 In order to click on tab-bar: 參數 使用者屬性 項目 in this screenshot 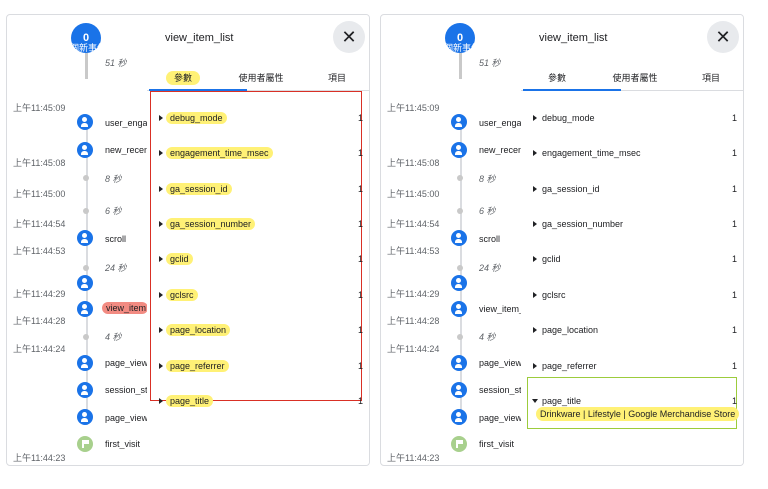, I will do `click(632, 78)`.